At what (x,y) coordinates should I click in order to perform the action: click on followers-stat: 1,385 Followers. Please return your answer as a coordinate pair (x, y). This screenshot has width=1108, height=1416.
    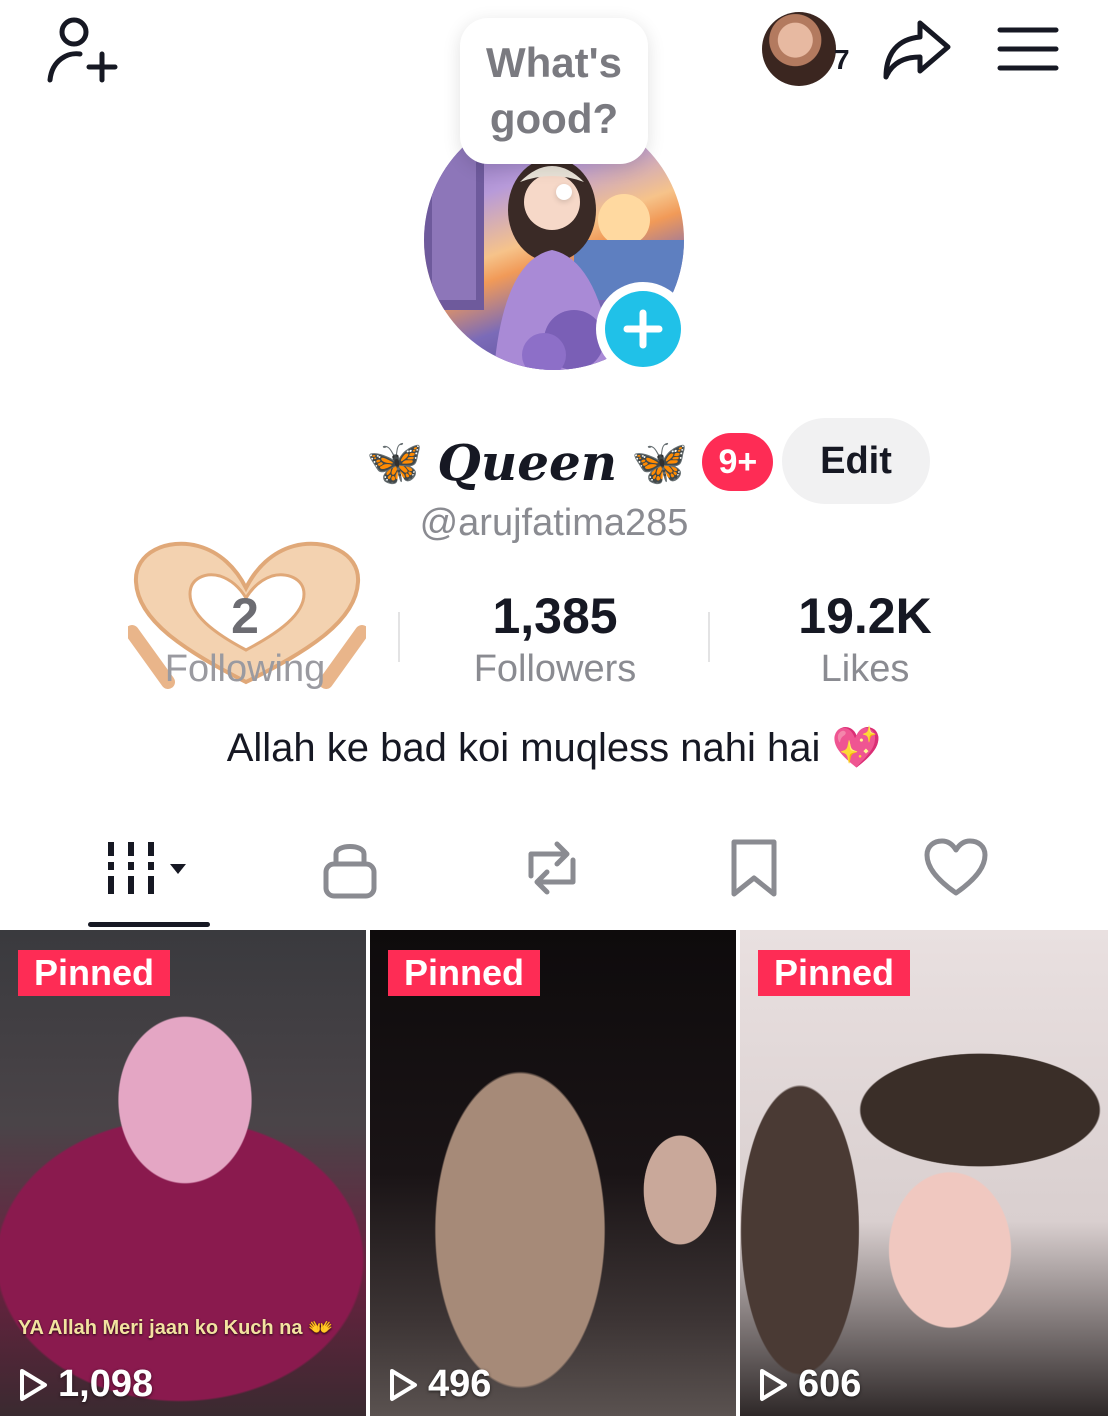
    Looking at the image, I should click on (555, 639).